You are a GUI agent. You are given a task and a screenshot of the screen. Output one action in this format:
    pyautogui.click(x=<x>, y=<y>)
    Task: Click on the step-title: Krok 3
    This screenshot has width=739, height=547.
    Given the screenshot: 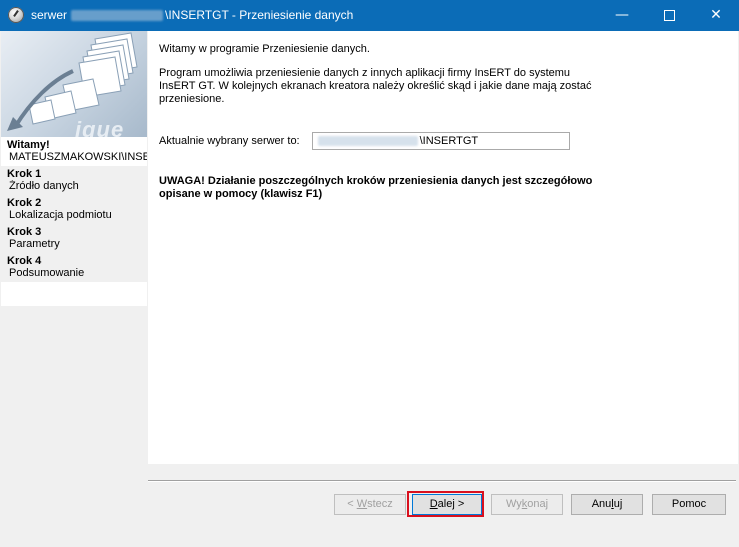 What is the action you would take?
    pyautogui.click(x=24, y=232)
    